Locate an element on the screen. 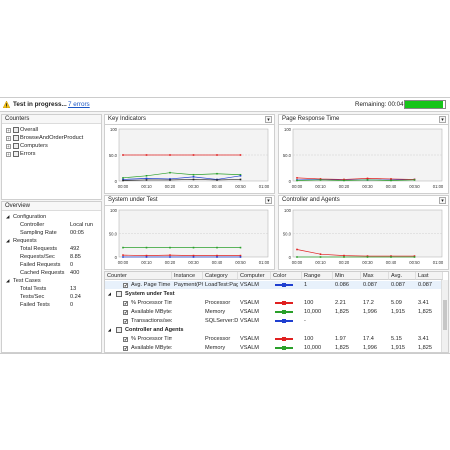 The height and width of the screenshot is (450, 450). color-swatch is located at coordinates (284, 348).